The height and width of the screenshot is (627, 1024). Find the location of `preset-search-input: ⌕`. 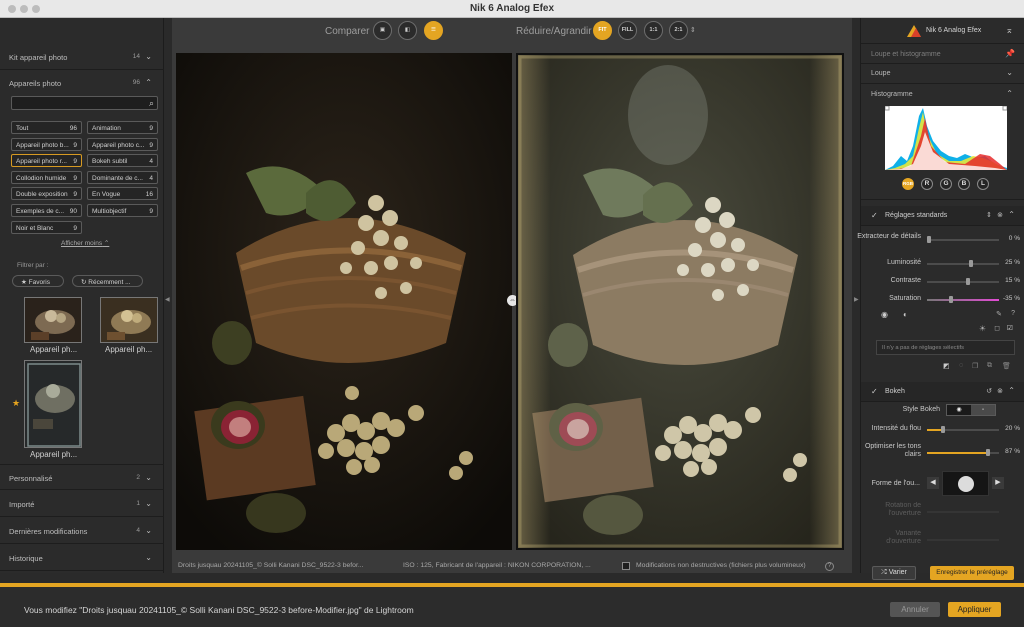

preset-search-input: ⌕ is located at coordinates (84, 103).